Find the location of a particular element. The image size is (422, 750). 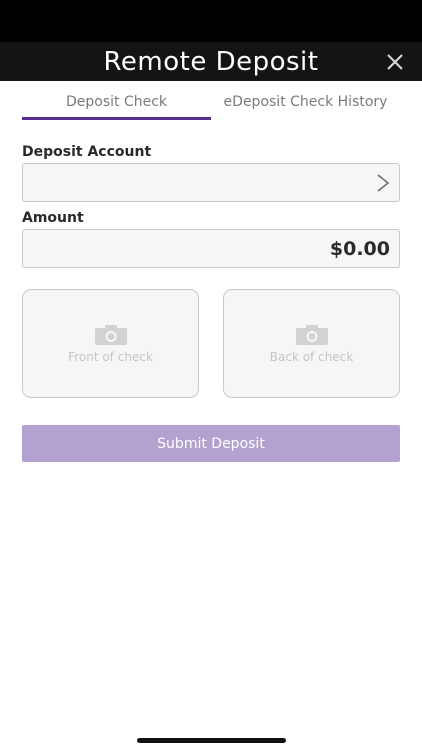

deposit-account-selector is located at coordinates (211, 182).